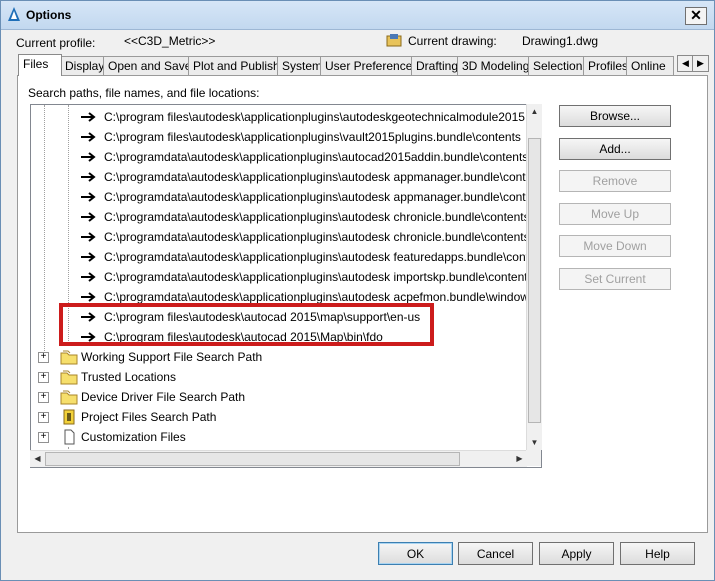  Describe the element at coordinates (615, 279) in the screenshot. I see `set-current-button: Set Current` at that location.